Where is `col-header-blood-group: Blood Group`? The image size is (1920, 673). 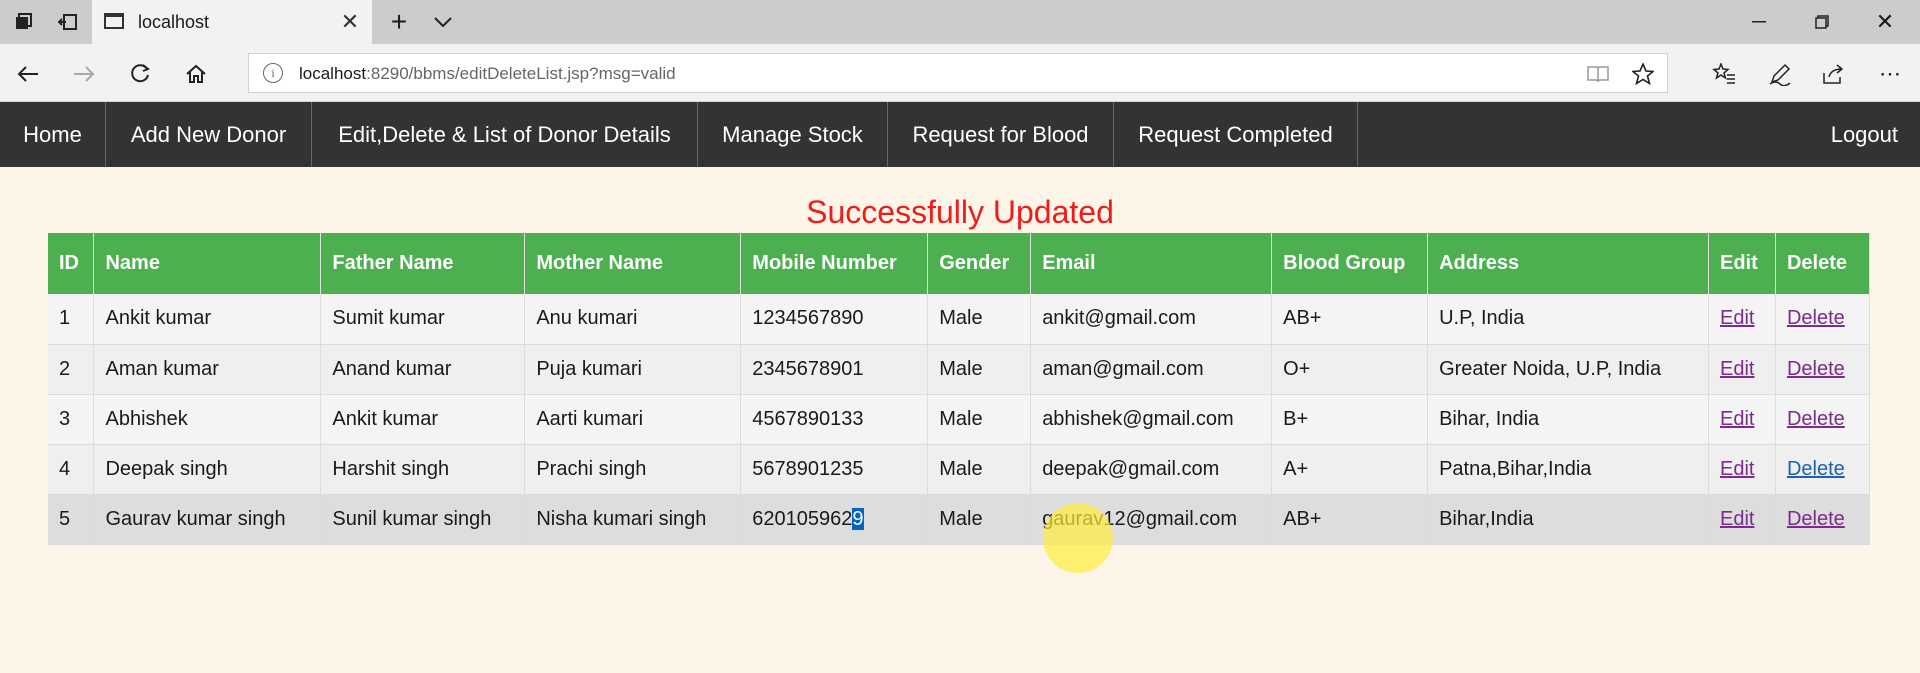 col-header-blood-group: Blood Group is located at coordinates (1350, 263).